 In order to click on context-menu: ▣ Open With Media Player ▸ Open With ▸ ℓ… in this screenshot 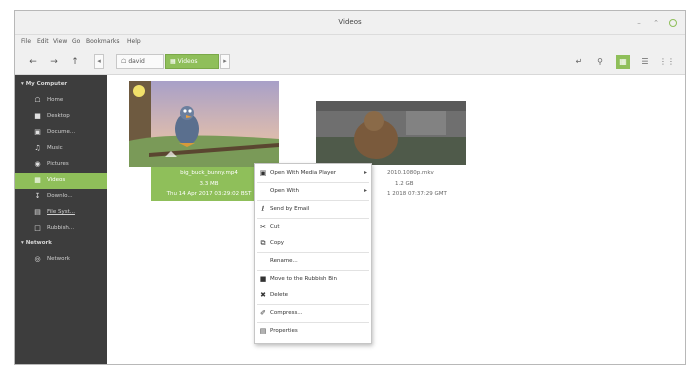, I will do `click(313, 253)`.